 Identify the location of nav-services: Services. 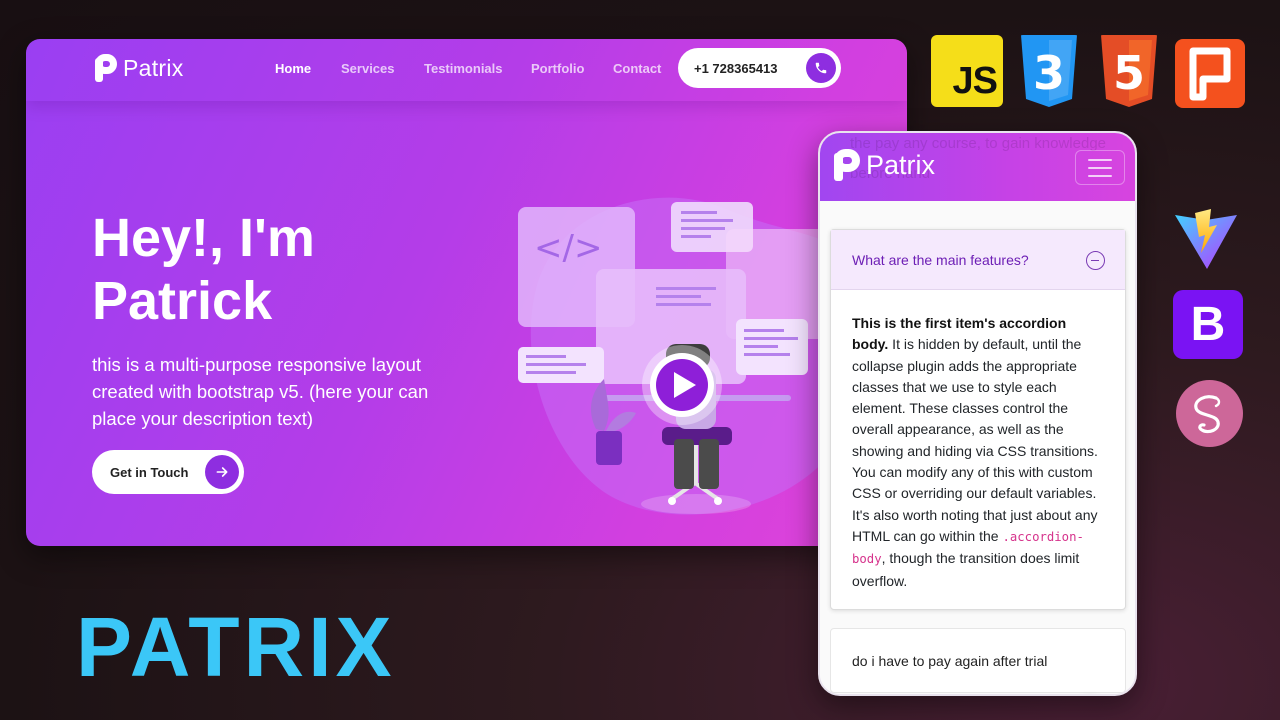
(368, 68).